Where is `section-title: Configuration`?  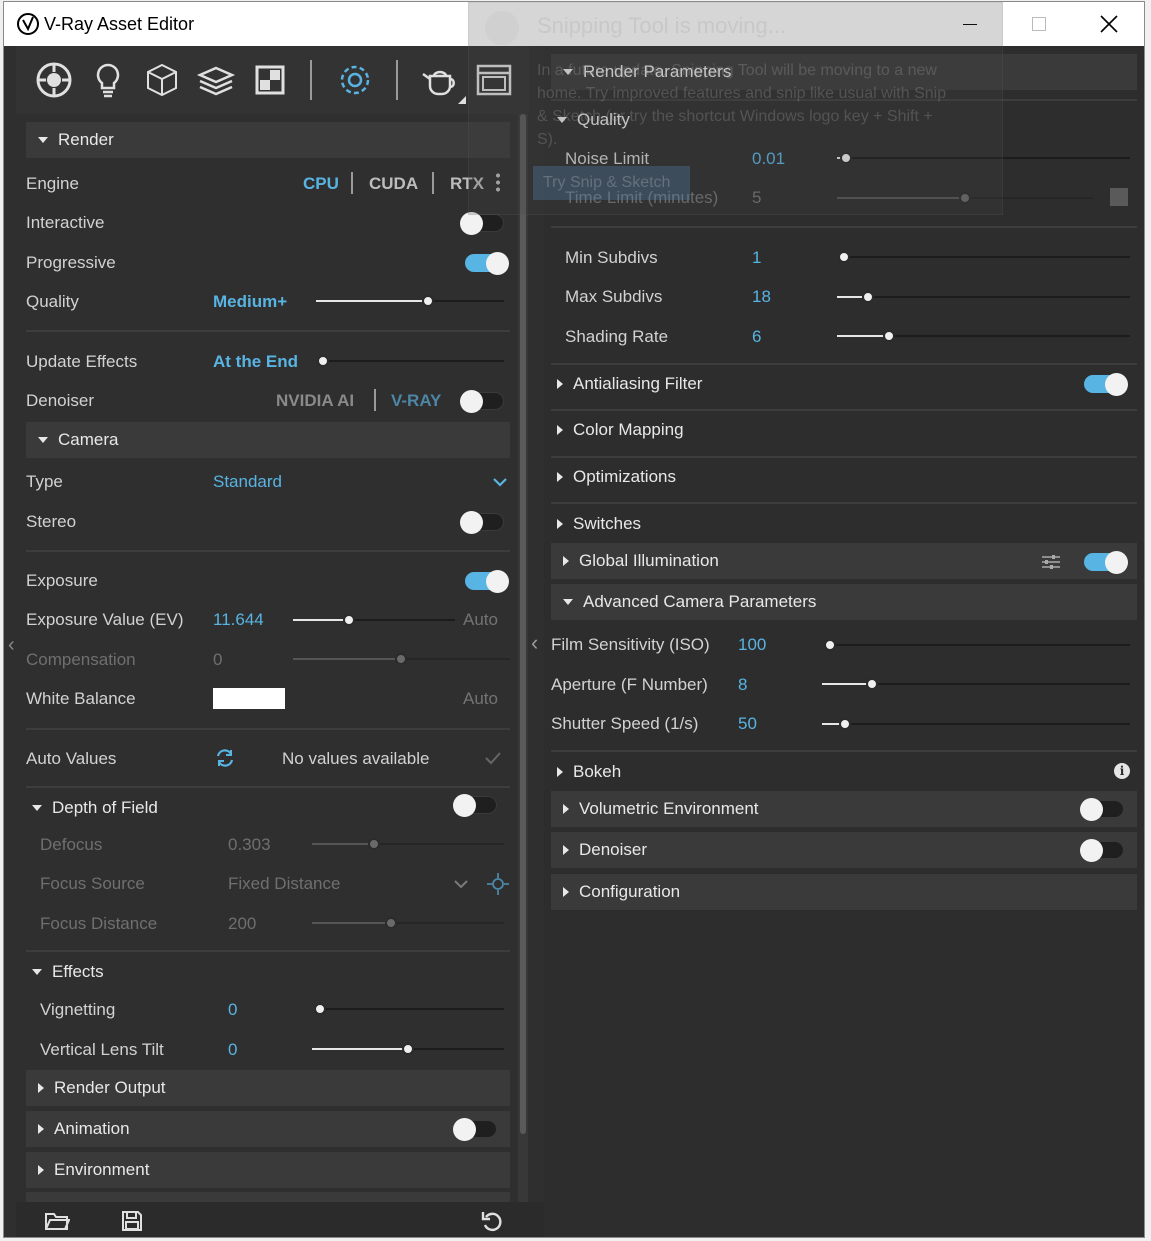
section-title: Configuration is located at coordinates (630, 891).